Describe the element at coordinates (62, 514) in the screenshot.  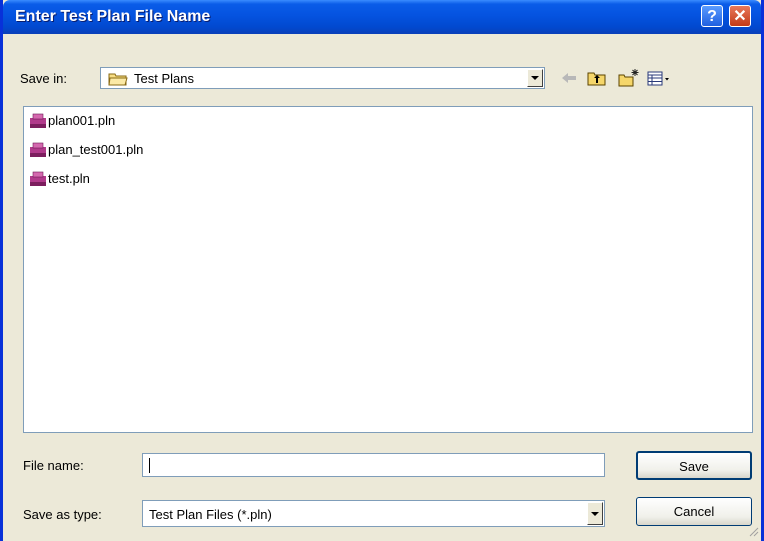
I see `save-as-type-label: Save as type:` at that location.